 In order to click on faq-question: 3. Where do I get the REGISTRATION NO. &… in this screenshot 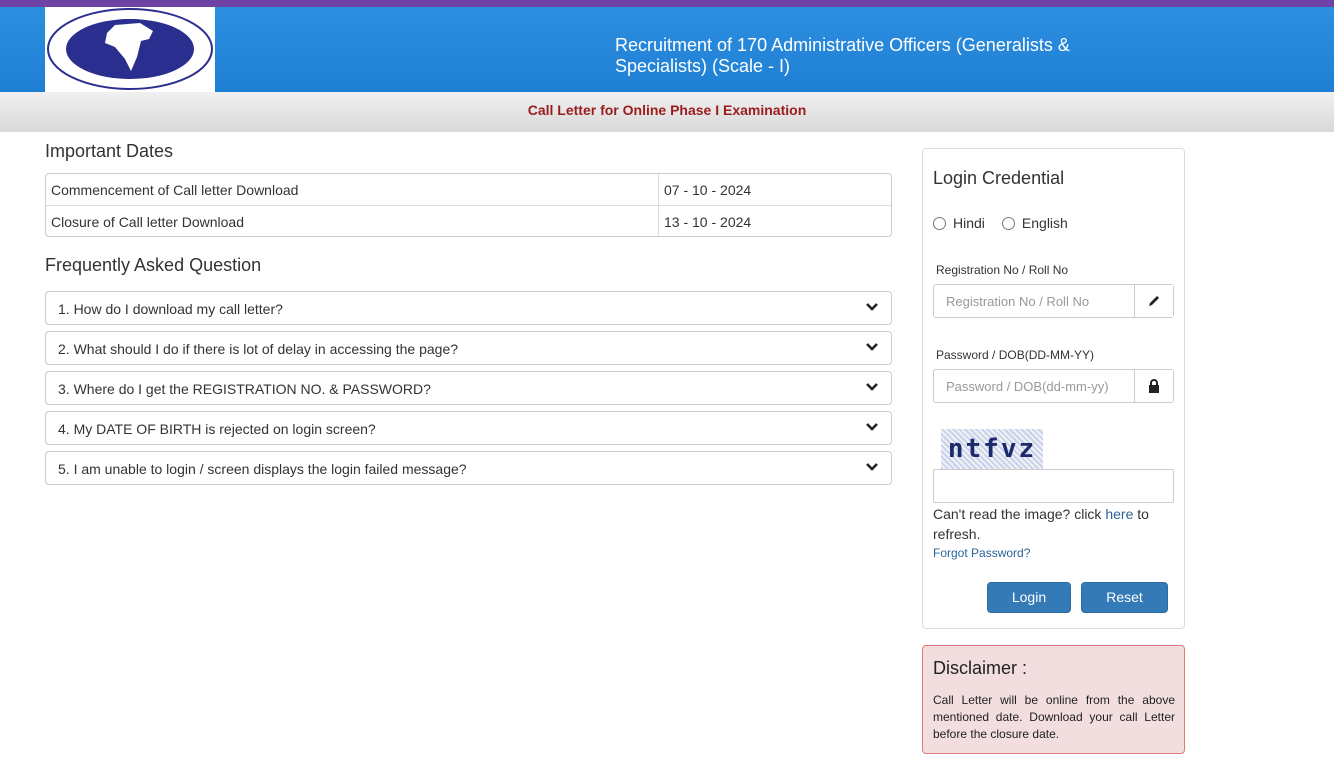, I will do `click(244, 389)`.